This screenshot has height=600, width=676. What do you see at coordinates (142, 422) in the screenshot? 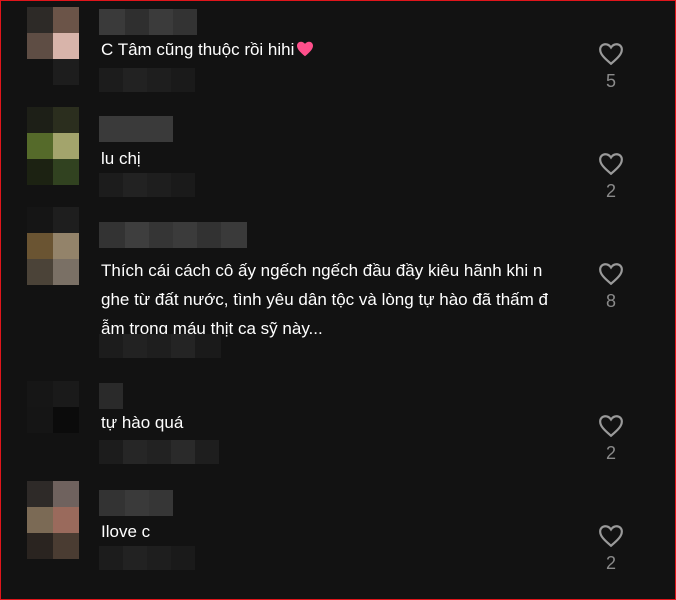
I see `comment-text: tự hào quá` at bounding box center [142, 422].